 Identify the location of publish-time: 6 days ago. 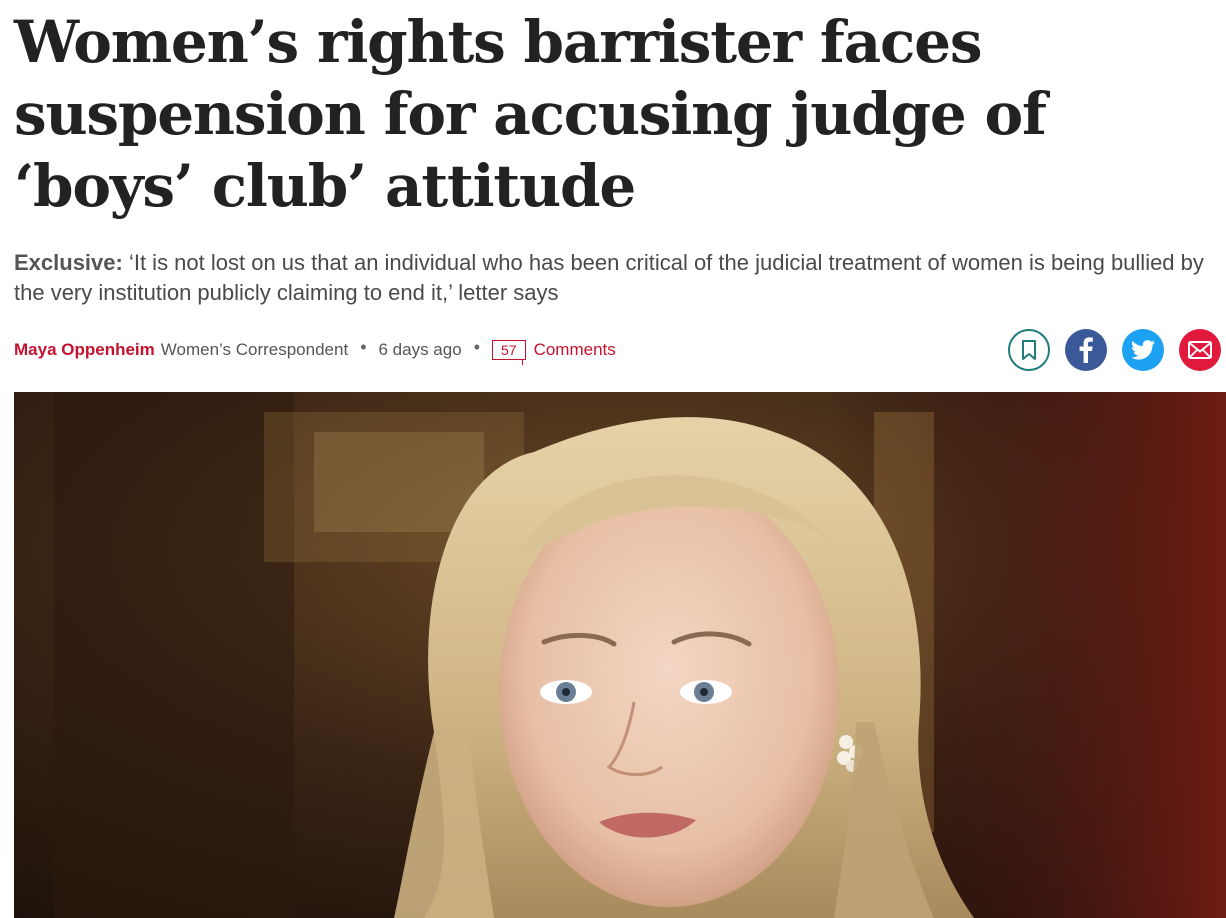
(420, 349).